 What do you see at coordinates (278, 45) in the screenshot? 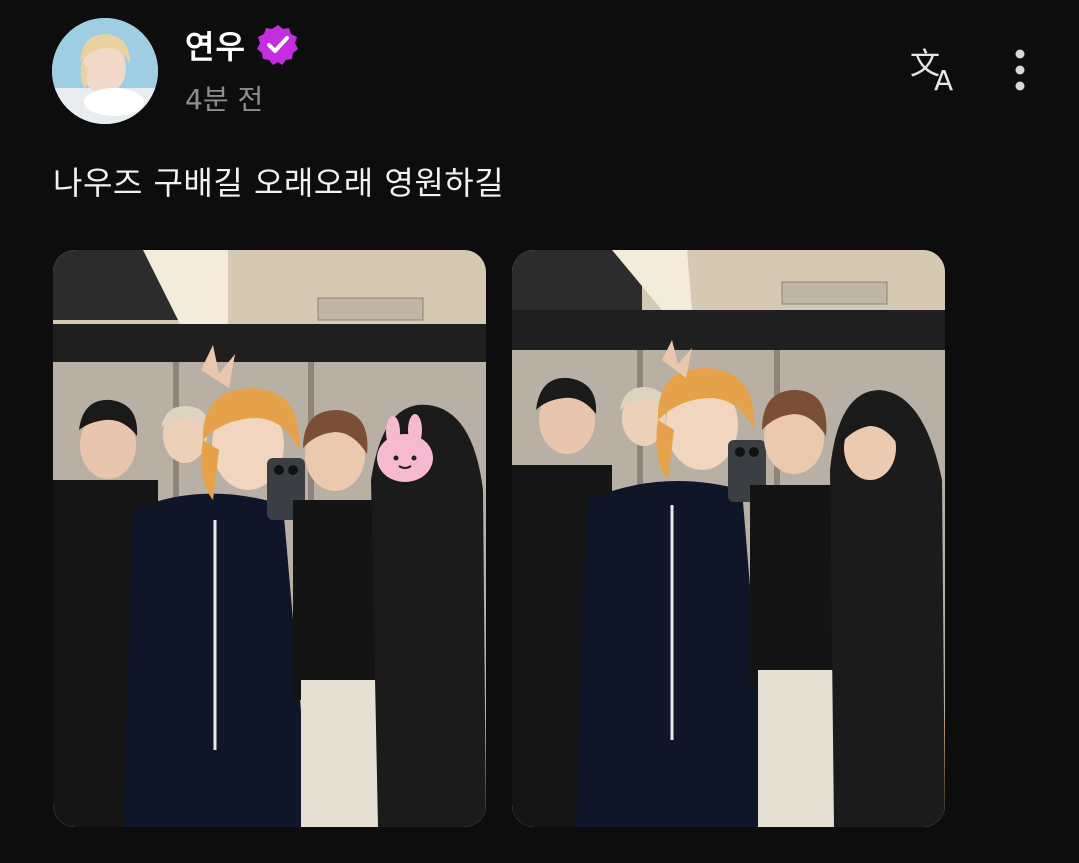
I see `verified-badge-icon` at bounding box center [278, 45].